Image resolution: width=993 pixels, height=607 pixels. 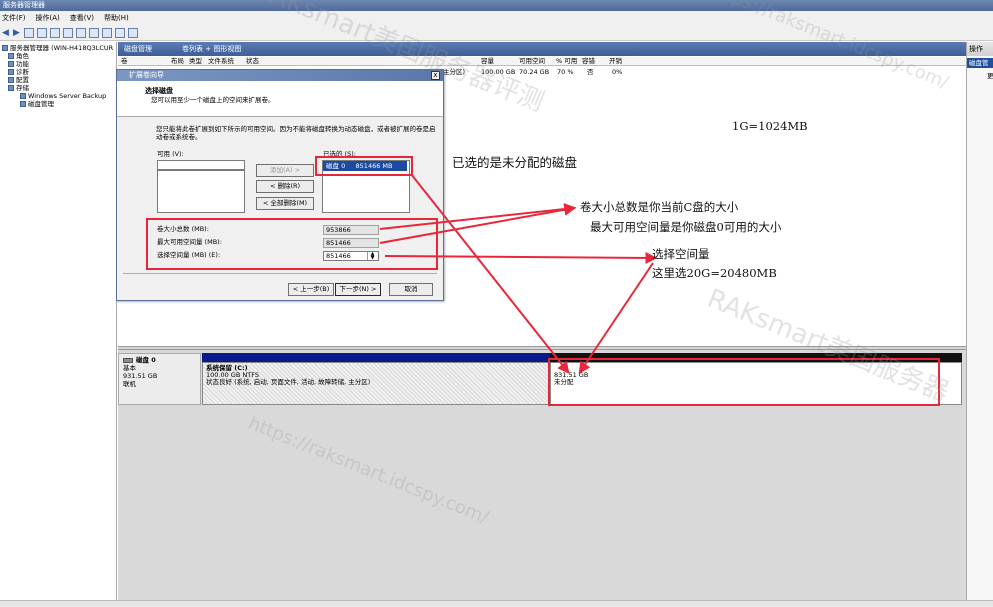 I want to click on window-title: 服务器管理器, so click(x=496, y=5).